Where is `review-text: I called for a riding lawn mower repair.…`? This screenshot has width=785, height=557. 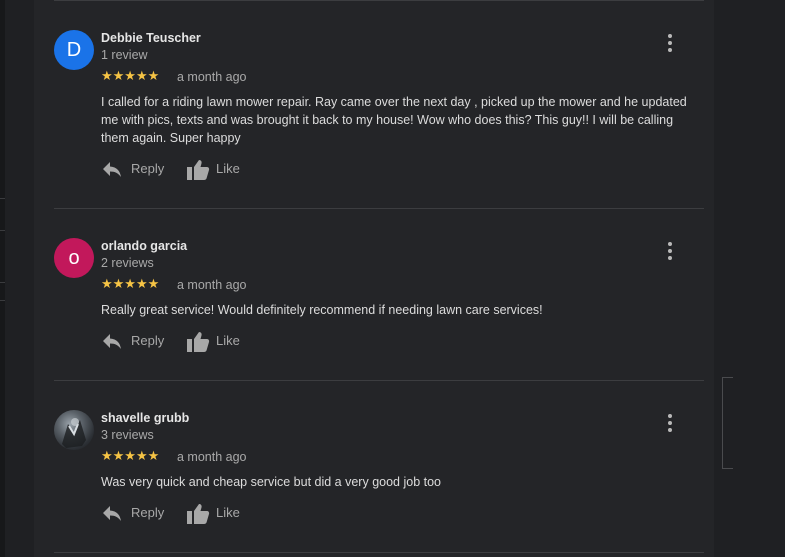
review-text: I called for a riding lawn mower repair.… is located at coordinates (394, 120).